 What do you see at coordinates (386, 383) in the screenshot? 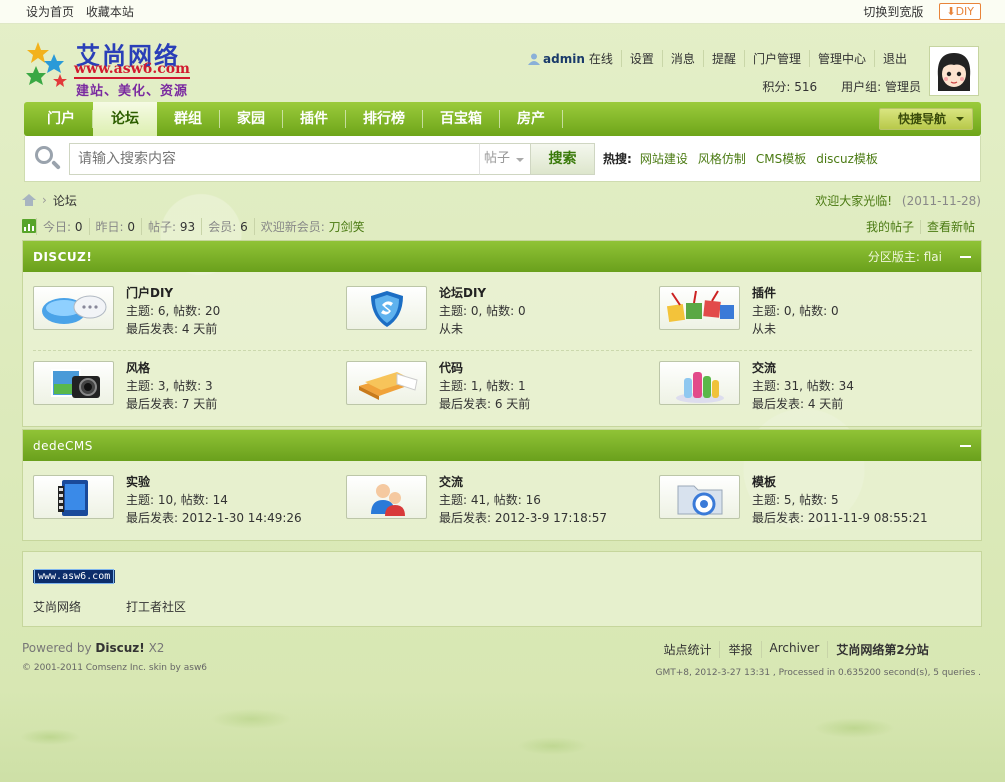
I see `books-icon` at bounding box center [386, 383].